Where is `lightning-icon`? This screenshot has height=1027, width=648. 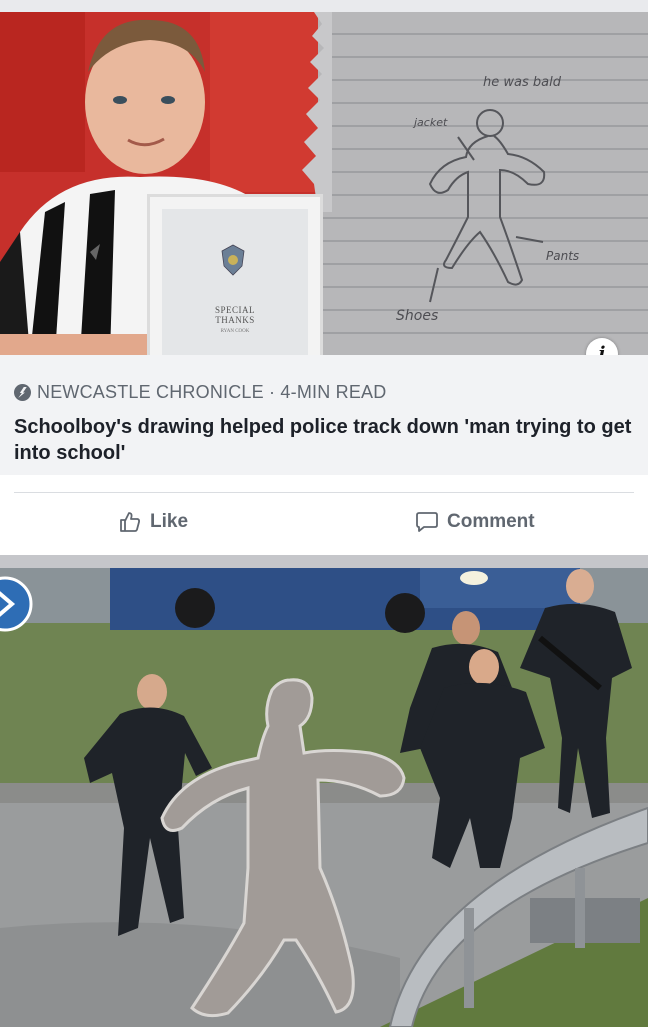 lightning-icon is located at coordinates (22, 392).